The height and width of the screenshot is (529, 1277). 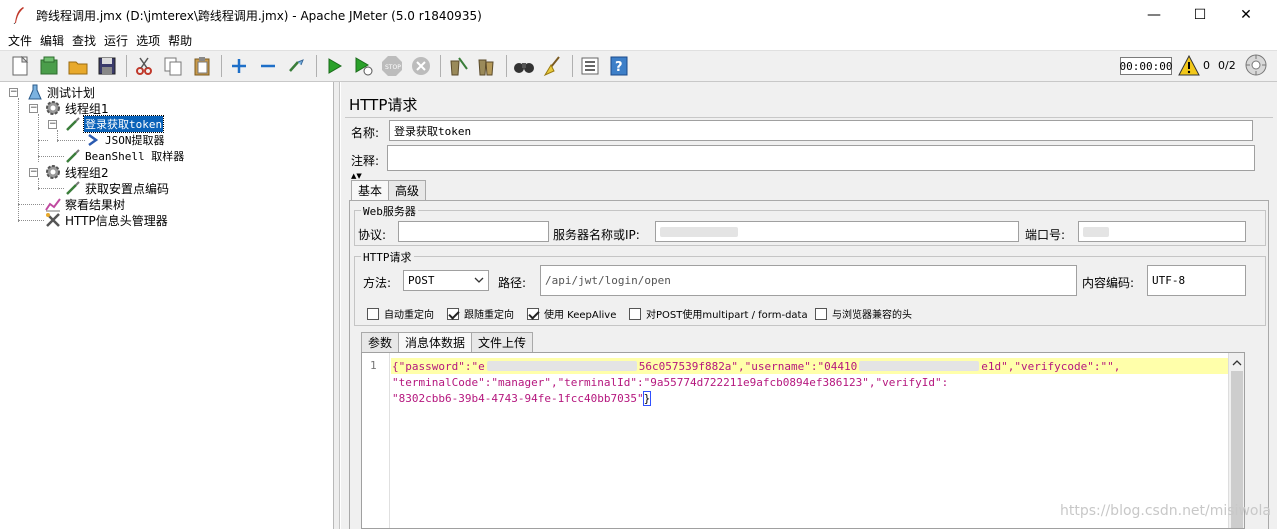 What do you see at coordinates (180, 40) in the screenshot?
I see `menu-help: 帮助` at bounding box center [180, 40].